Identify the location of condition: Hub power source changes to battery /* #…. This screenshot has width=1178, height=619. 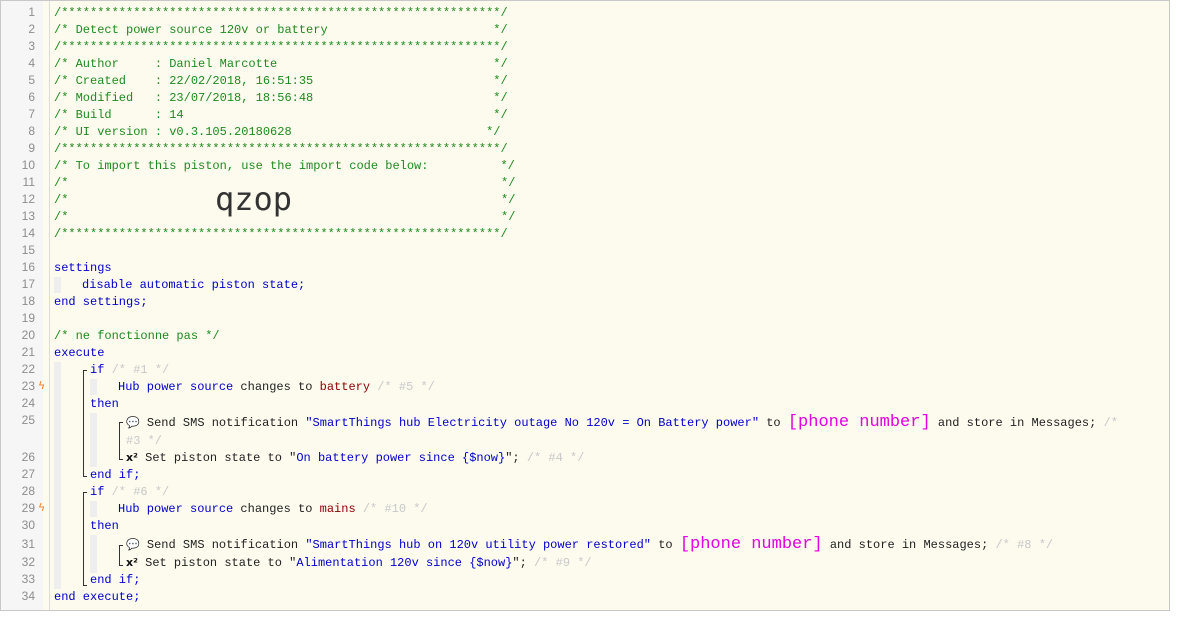
(276, 387).